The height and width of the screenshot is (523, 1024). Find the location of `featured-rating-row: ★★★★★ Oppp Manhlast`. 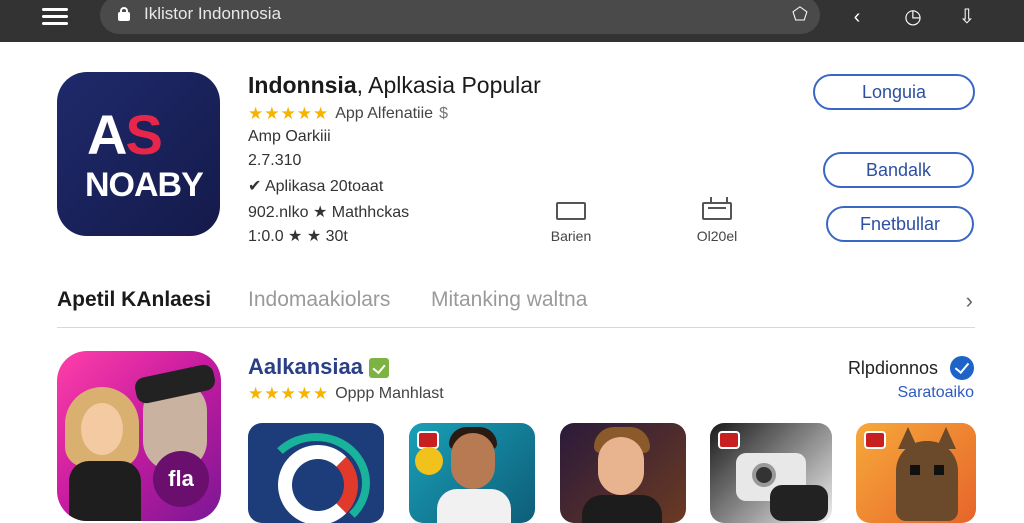

featured-rating-row: ★★★★★ Oppp Manhlast is located at coordinates (346, 394).